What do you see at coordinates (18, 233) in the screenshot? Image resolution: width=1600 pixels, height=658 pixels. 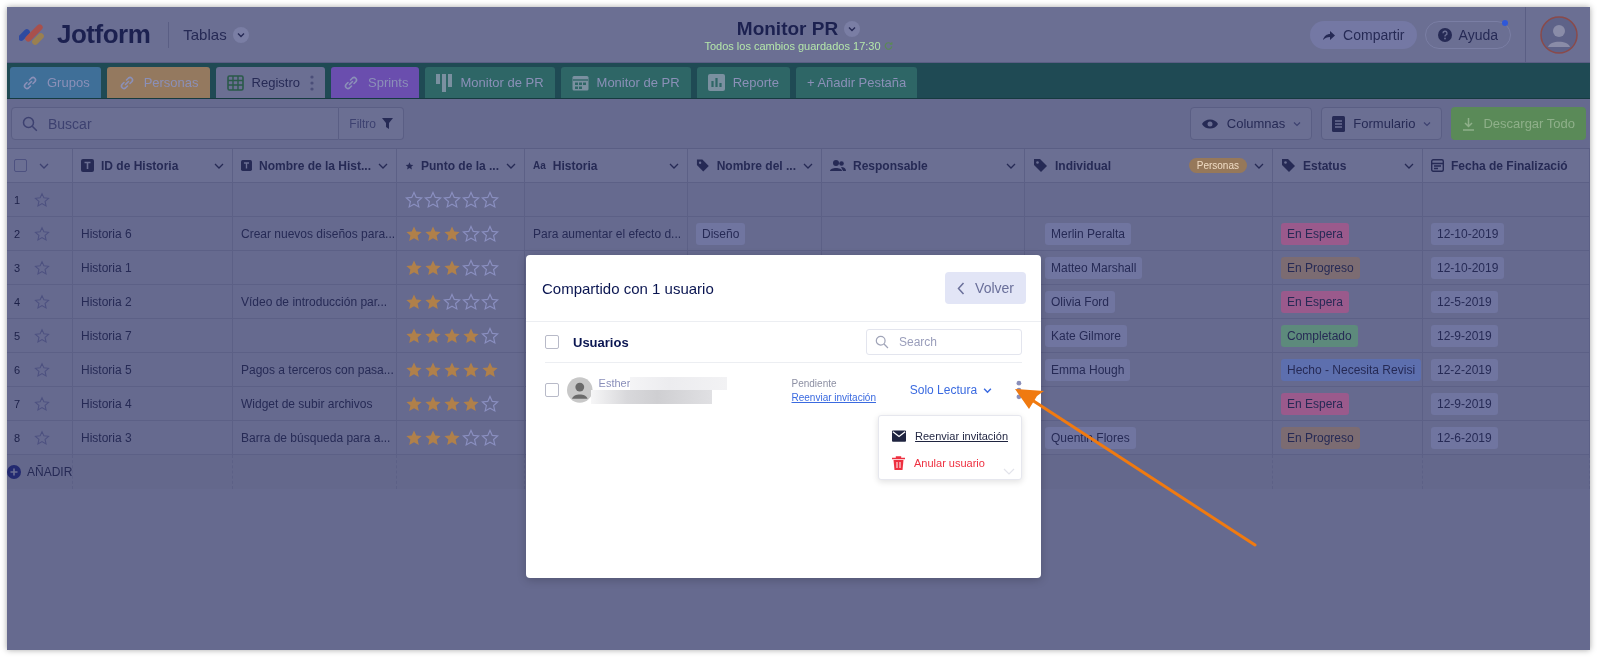 I see `row-number: 2` at bounding box center [18, 233].